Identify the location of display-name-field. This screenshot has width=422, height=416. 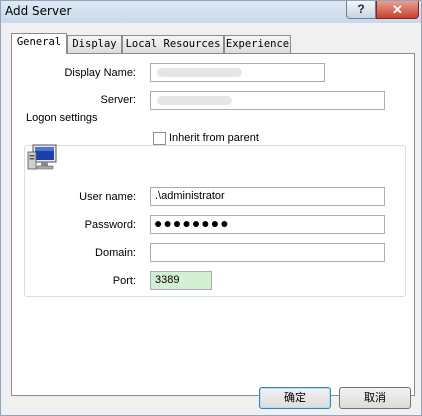
(237, 72).